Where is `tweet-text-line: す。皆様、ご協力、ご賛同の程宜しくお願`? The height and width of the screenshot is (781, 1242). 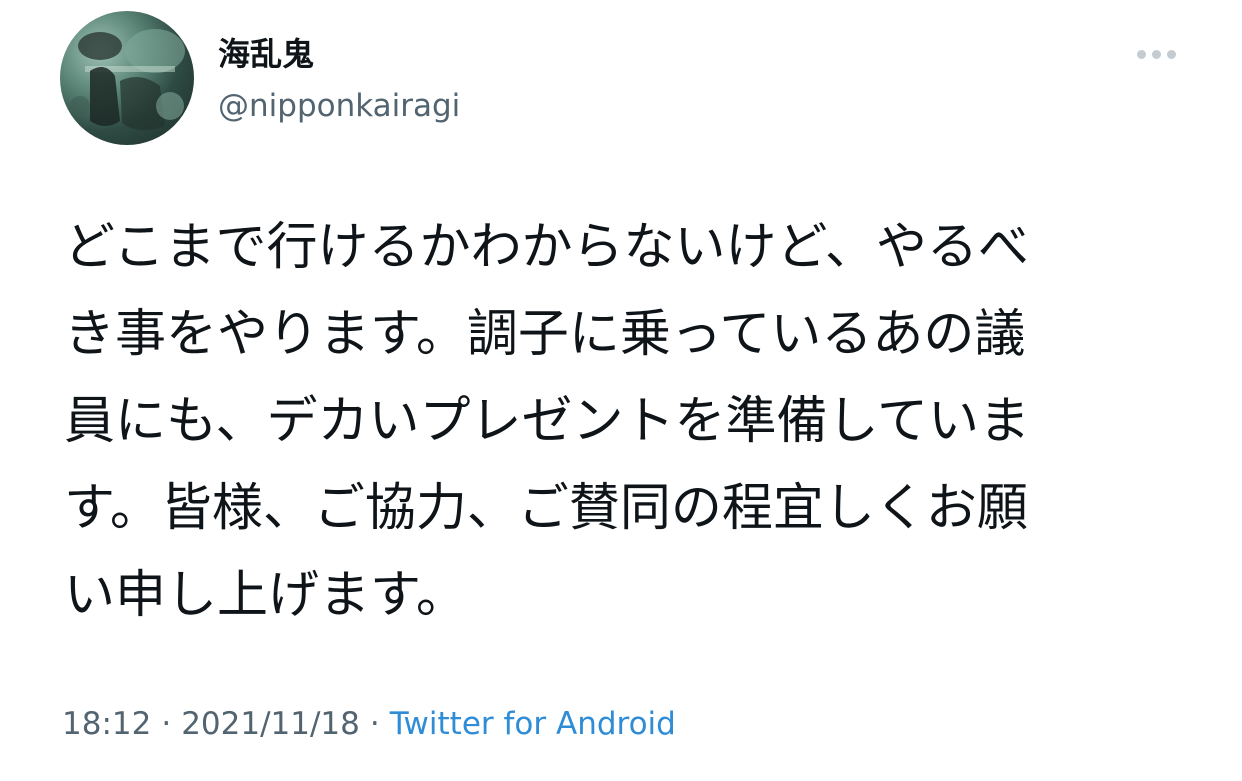 tweet-text-line: す。皆様、ご協力、ご賛同の程宜しくお願 is located at coordinates (546, 508).